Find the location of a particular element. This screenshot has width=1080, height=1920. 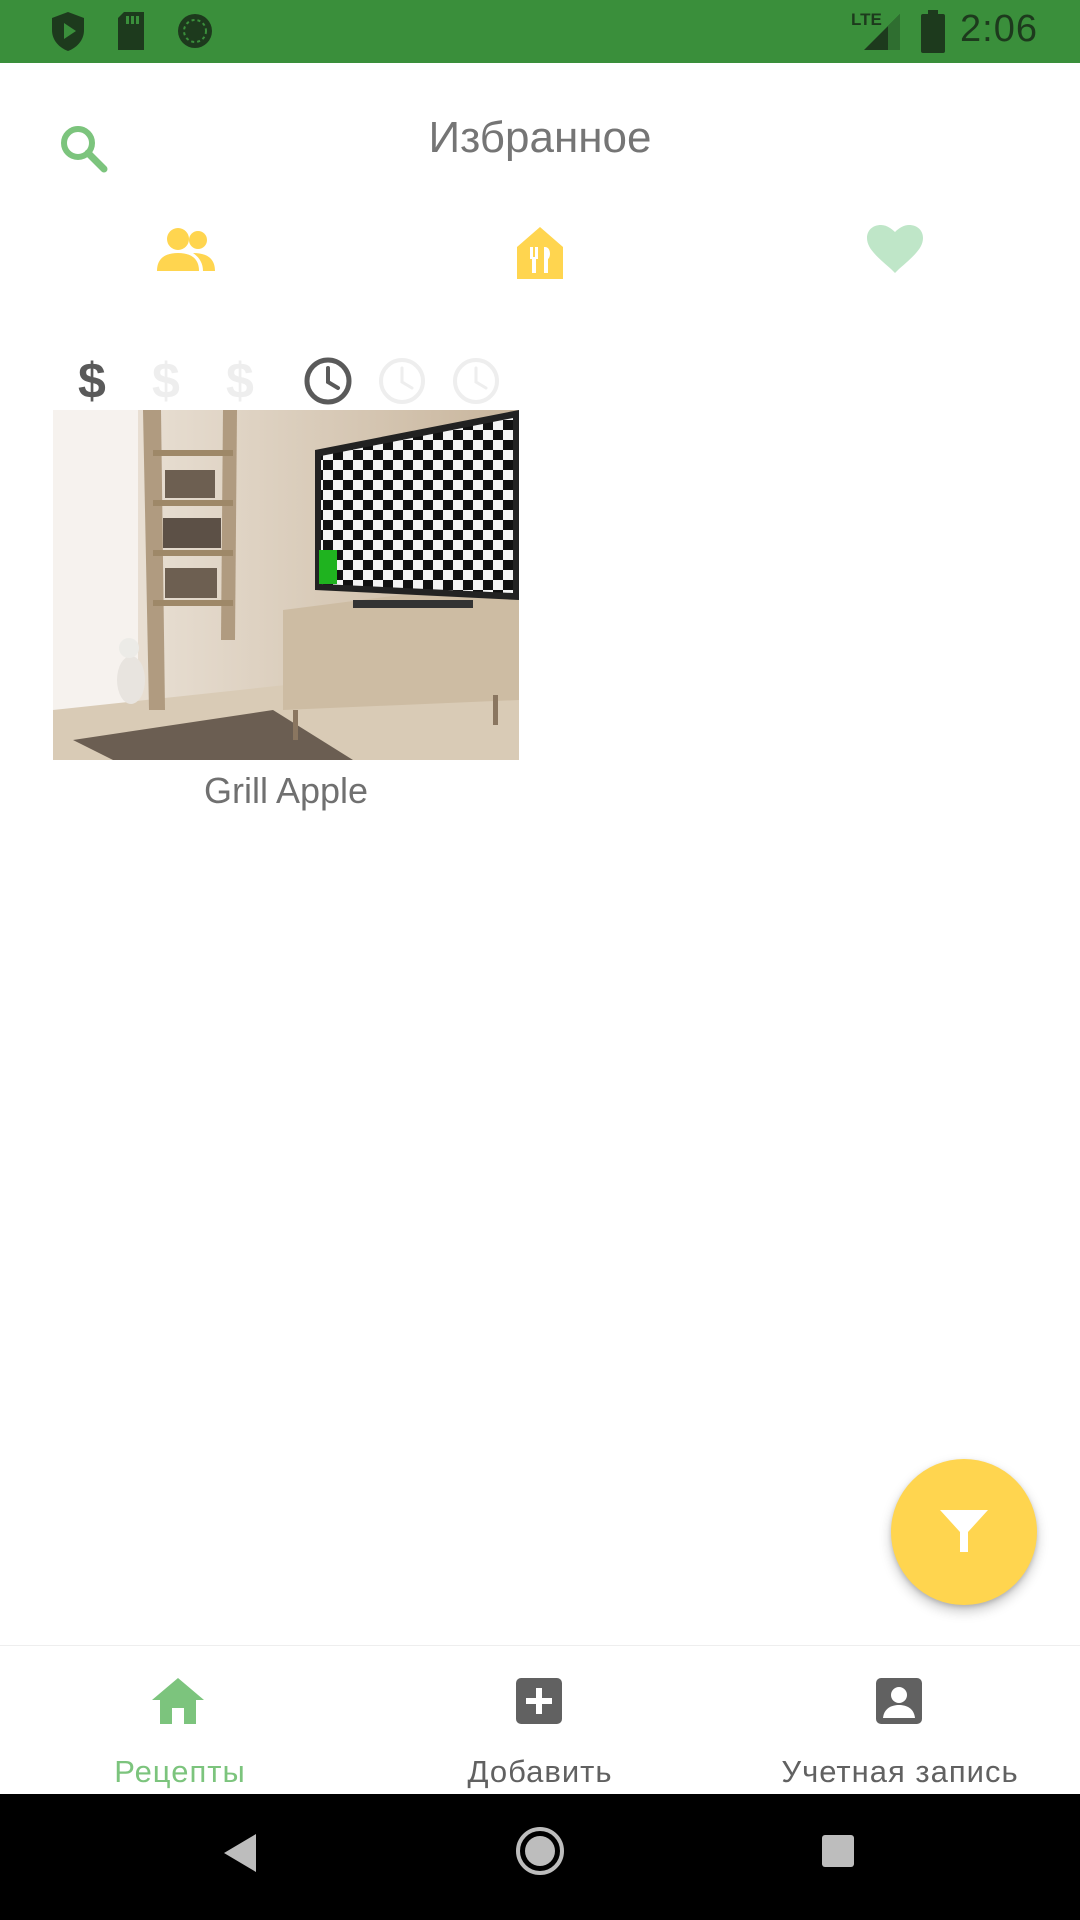

price-level-2: $ is located at coordinates (166, 381).